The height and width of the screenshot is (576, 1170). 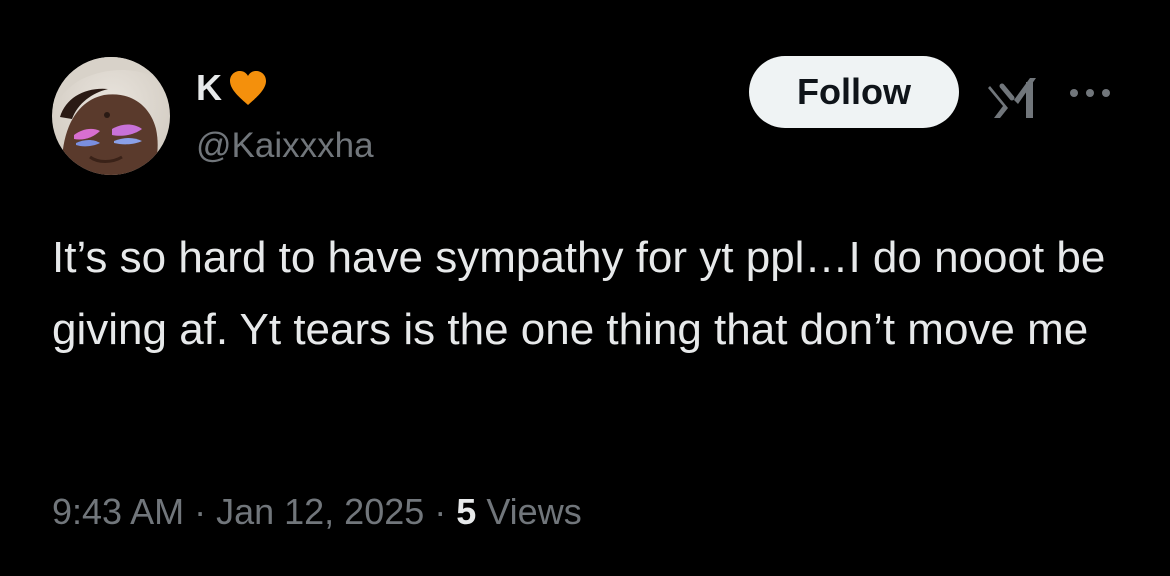 What do you see at coordinates (466, 511) in the screenshot?
I see `views-count: 5` at bounding box center [466, 511].